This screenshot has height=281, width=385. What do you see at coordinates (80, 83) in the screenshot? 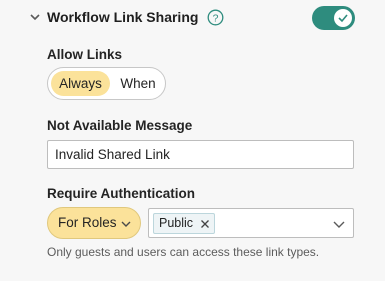
I see `option-always: Always` at bounding box center [80, 83].